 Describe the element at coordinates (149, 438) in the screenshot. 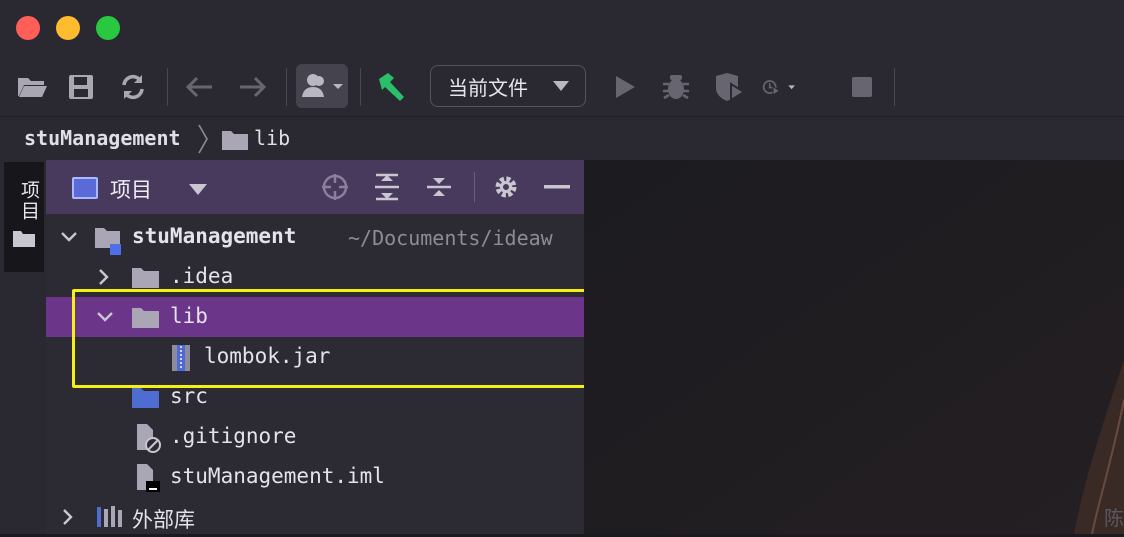

I see `ignore-file-icon` at that location.